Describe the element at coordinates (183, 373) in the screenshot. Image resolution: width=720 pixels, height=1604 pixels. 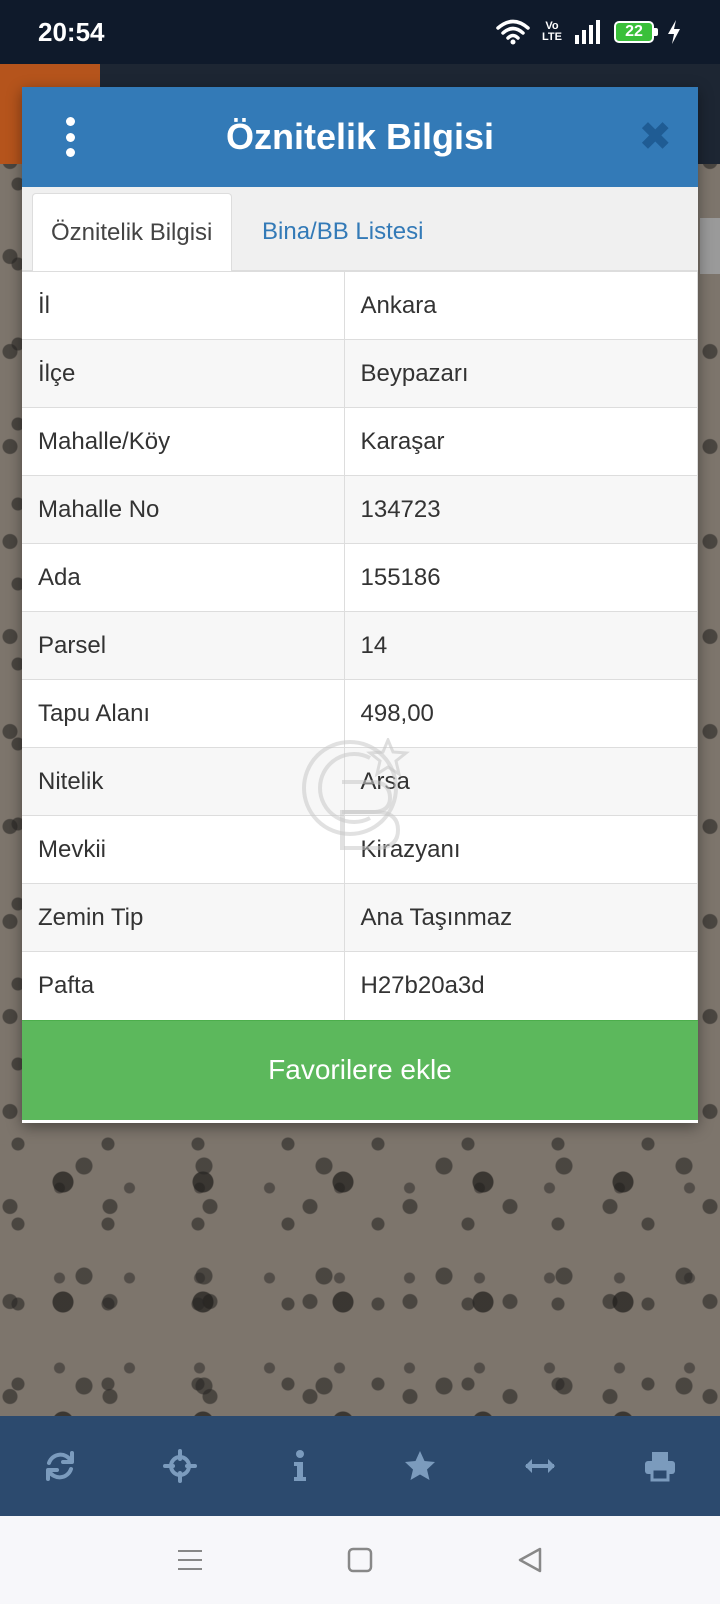
I see `attribute-key: İlçe` at that location.